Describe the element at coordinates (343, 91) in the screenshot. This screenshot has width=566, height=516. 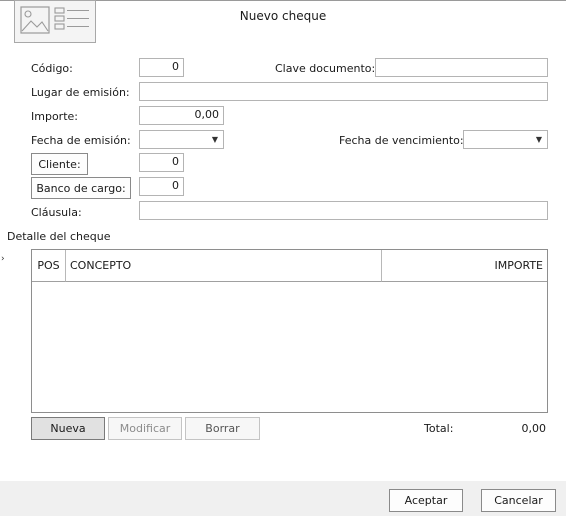
I see `lugar-emision-field` at that location.